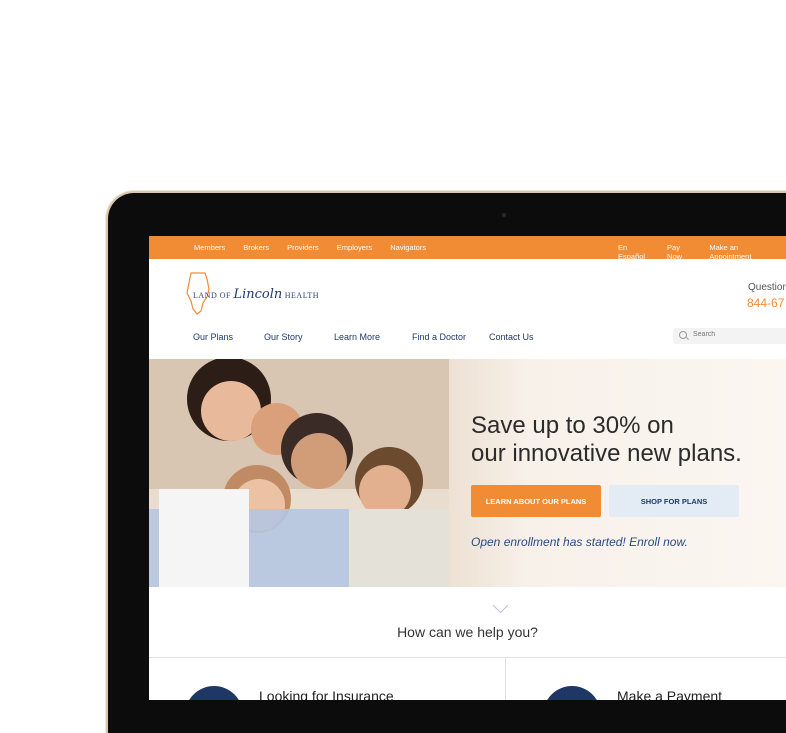 This screenshot has height=733, width=786. What do you see at coordinates (326, 694) in the screenshot?
I see `card-looking-for-insurance: Looking for Insurance` at bounding box center [326, 694].